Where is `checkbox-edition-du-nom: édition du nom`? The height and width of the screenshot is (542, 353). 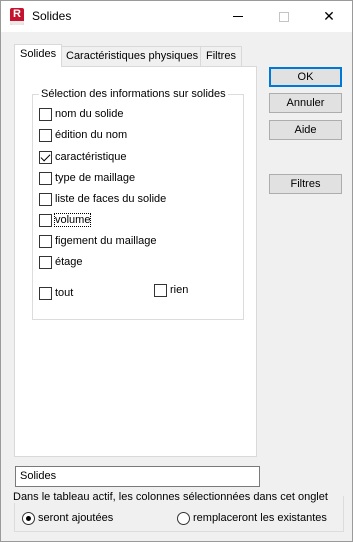 checkbox-edition-du-nom: édition du nom is located at coordinates (83, 135).